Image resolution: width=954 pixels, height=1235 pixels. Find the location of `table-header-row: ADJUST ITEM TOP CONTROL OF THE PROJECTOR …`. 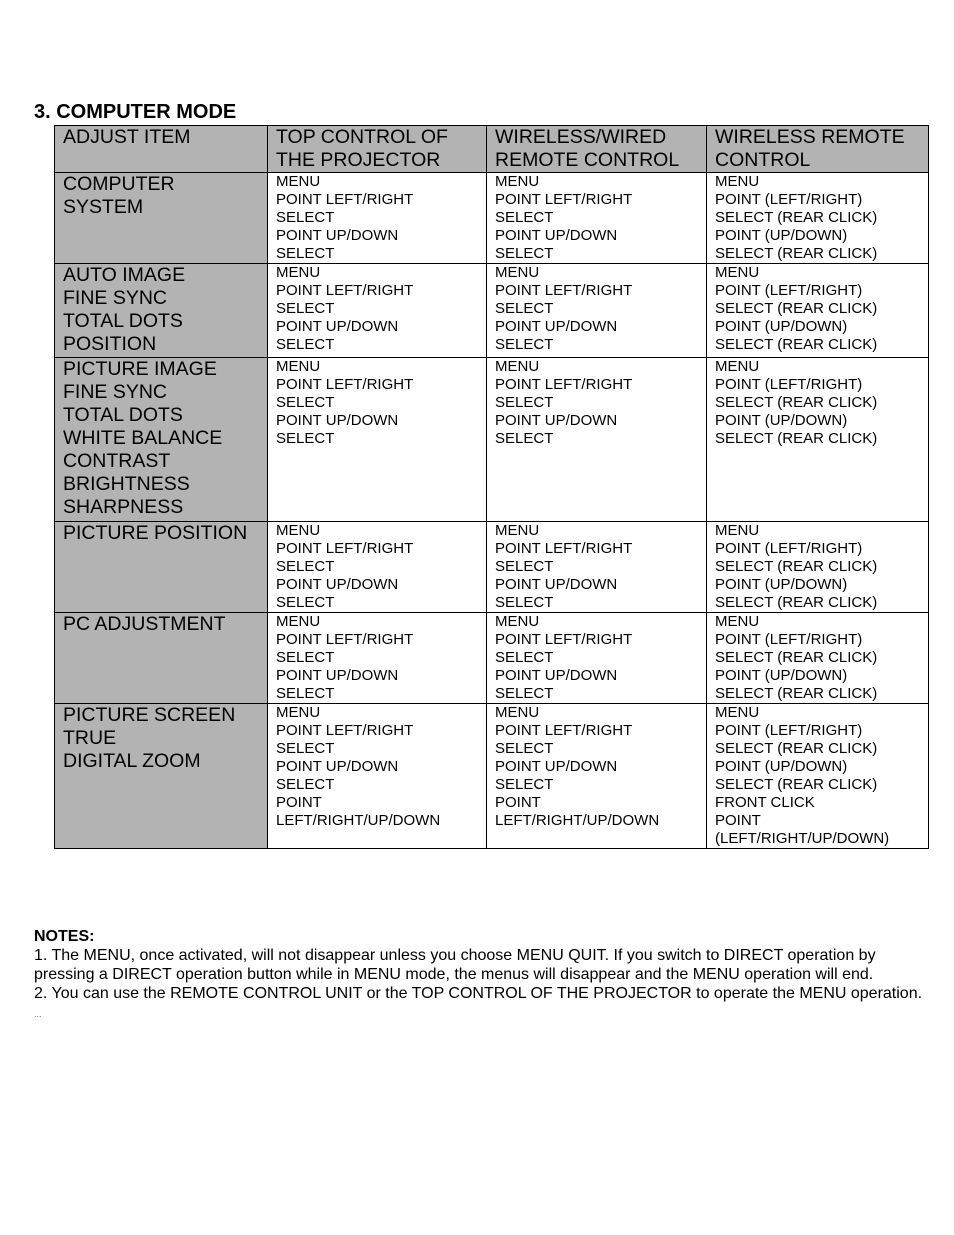

table-header-row: ADJUST ITEM TOP CONTROL OF THE PROJECTOR … is located at coordinates (491, 149).